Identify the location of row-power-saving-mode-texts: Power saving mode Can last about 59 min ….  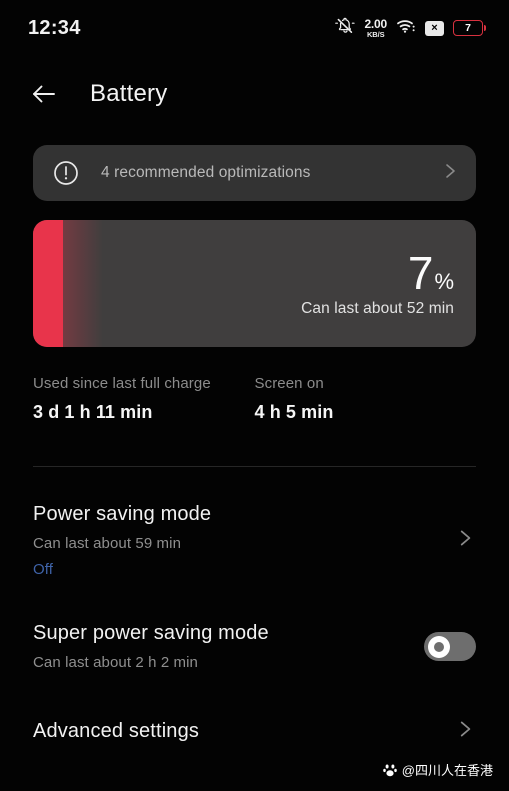
(243, 540).